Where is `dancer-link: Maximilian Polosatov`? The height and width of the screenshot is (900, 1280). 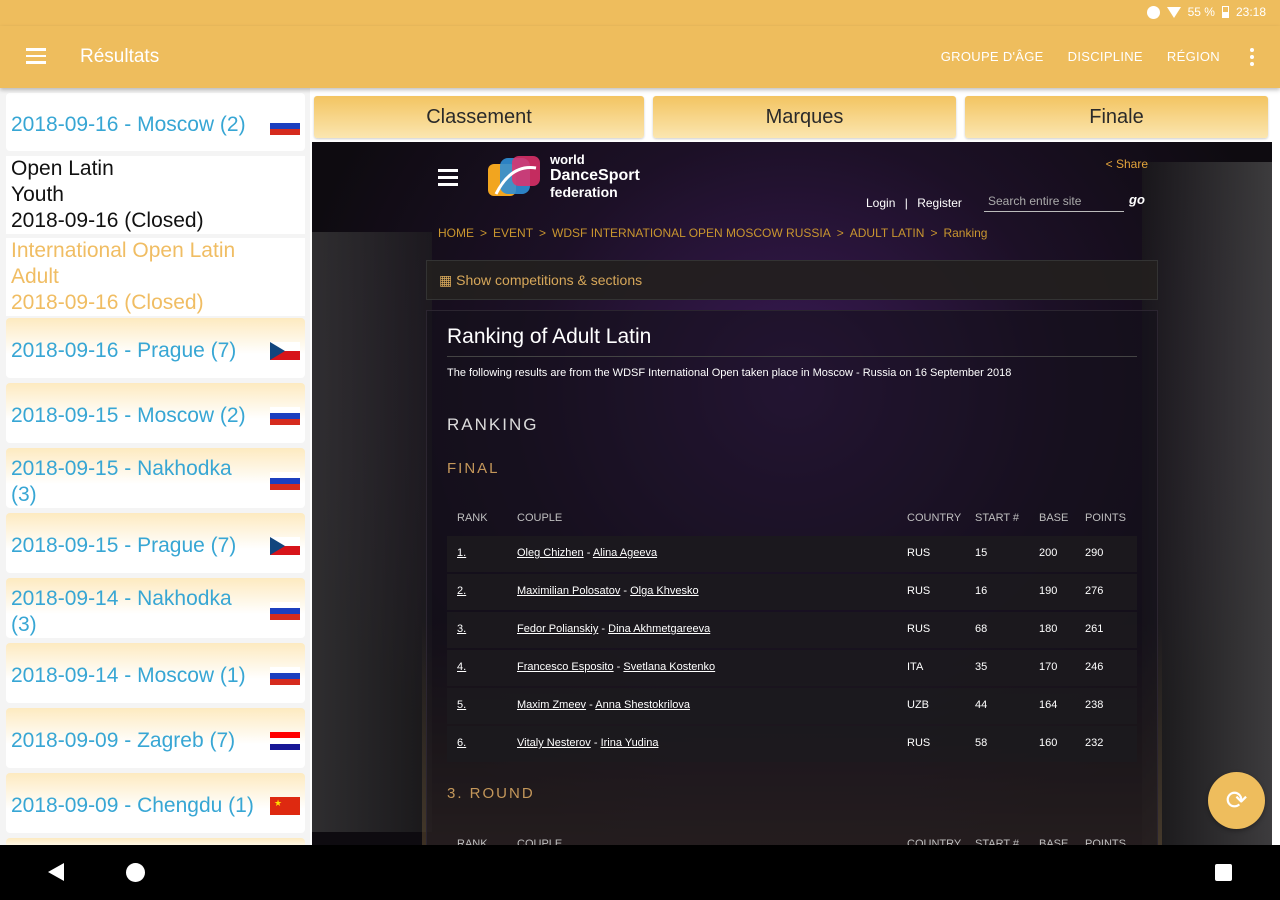 dancer-link: Maximilian Polosatov is located at coordinates (568, 591).